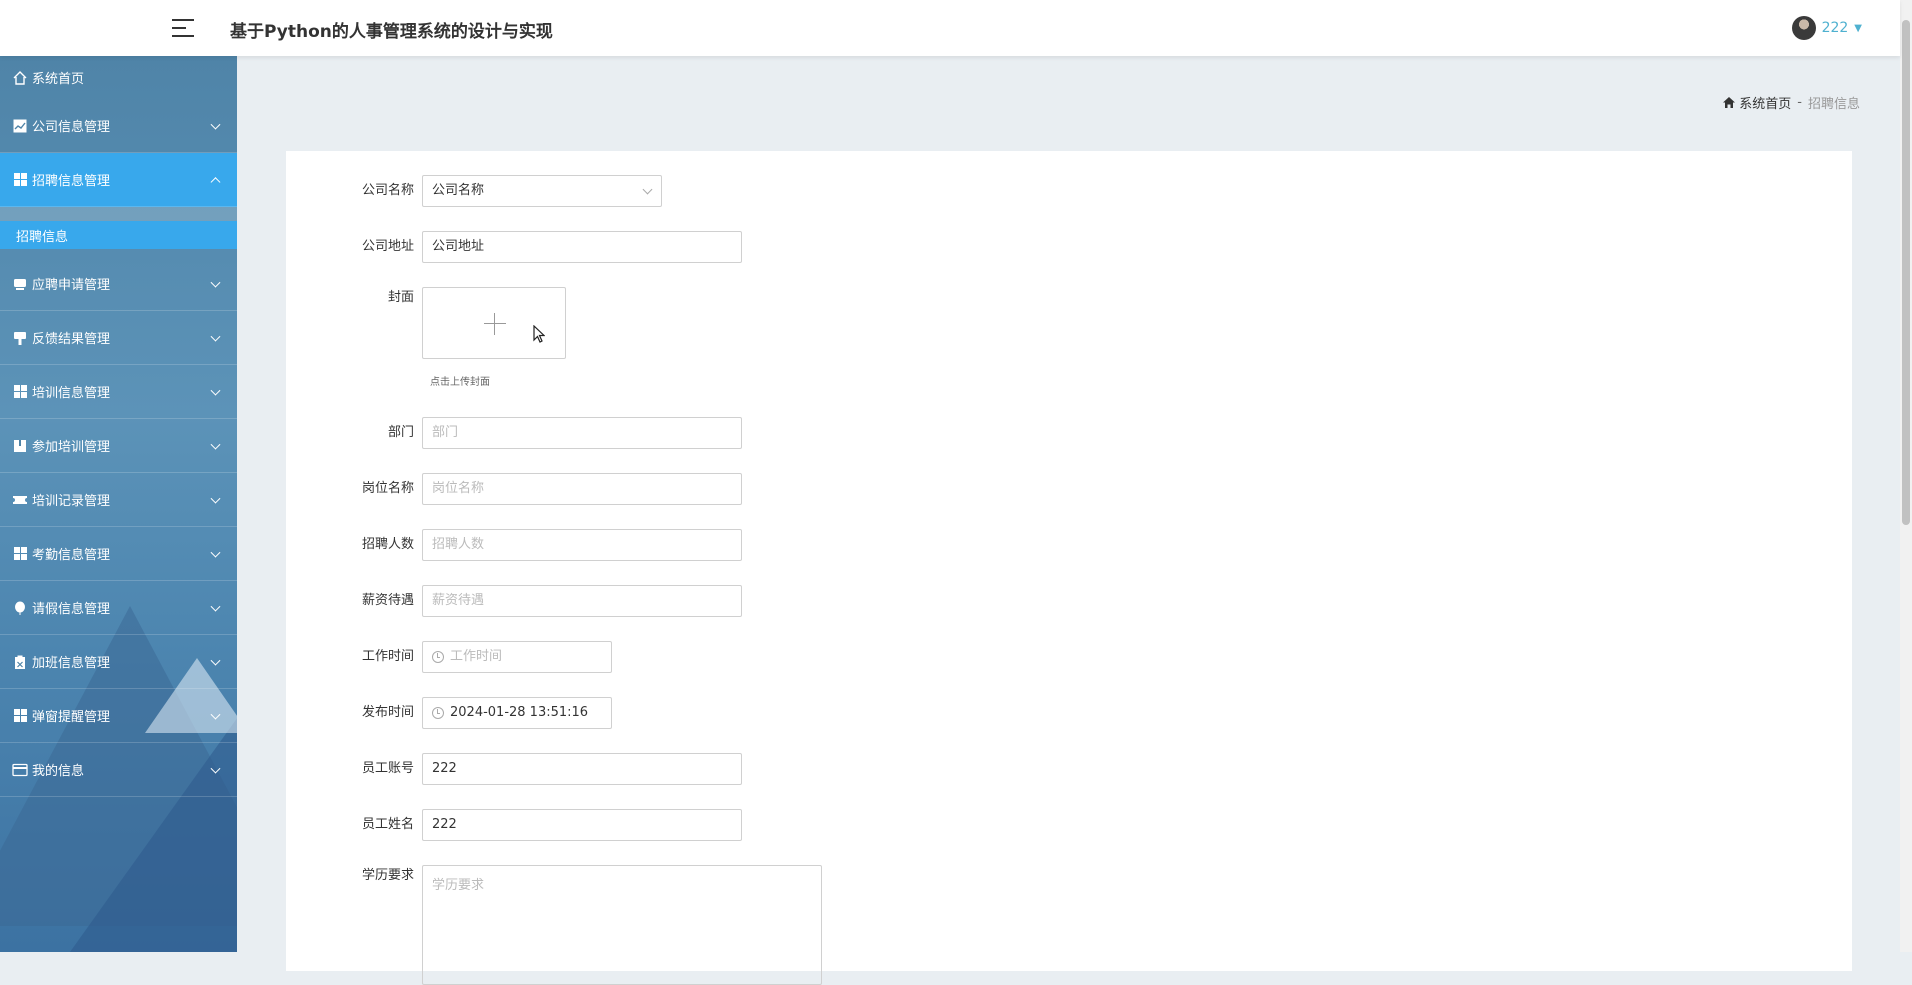  What do you see at coordinates (20, 770) in the screenshot?
I see `card-icon` at bounding box center [20, 770].